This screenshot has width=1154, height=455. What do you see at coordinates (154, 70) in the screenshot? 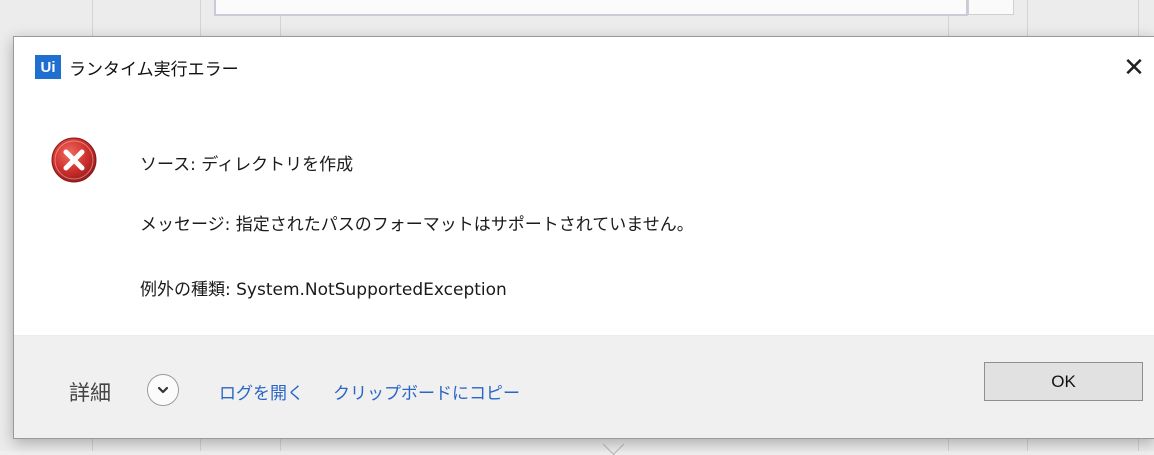
I see `dialog-title: ランタイム実行エラー` at bounding box center [154, 70].